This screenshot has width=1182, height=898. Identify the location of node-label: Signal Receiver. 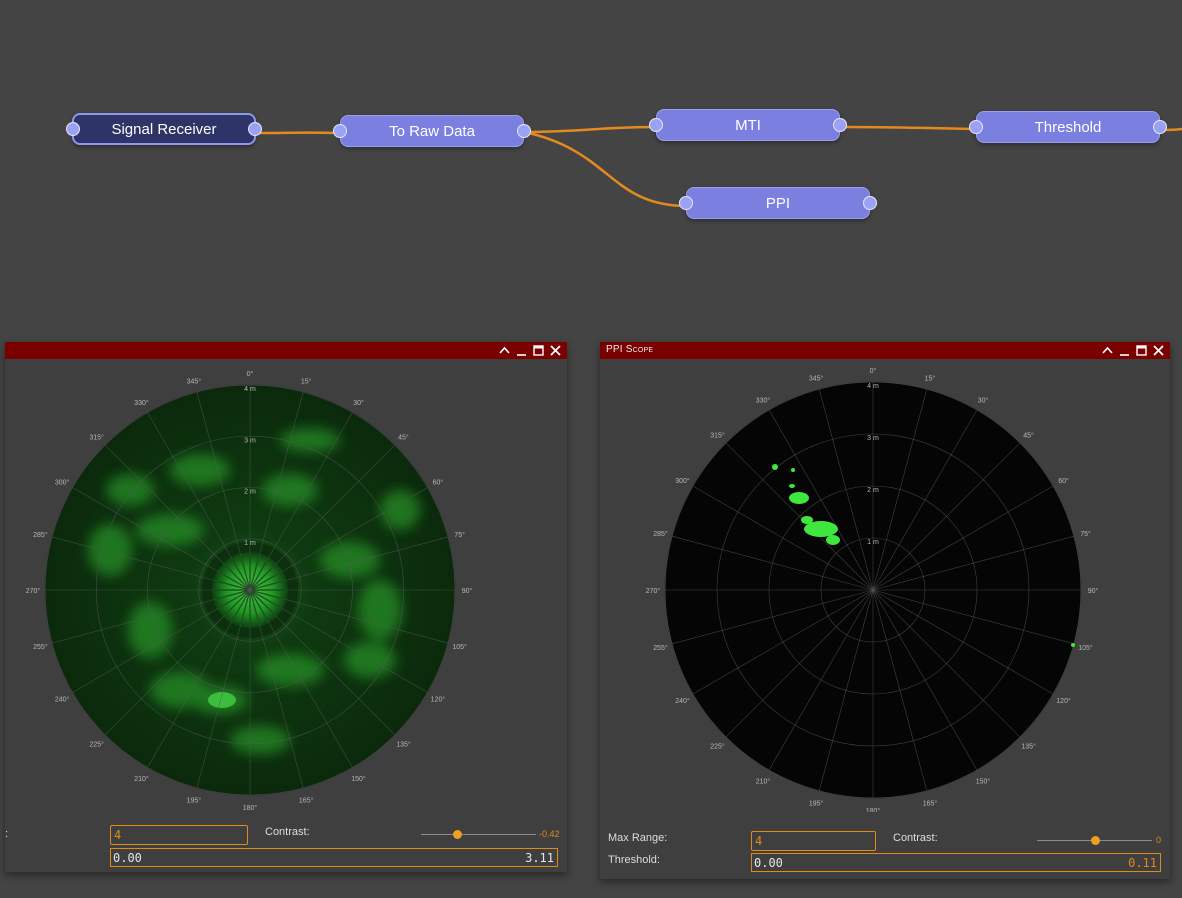
(164, 129).